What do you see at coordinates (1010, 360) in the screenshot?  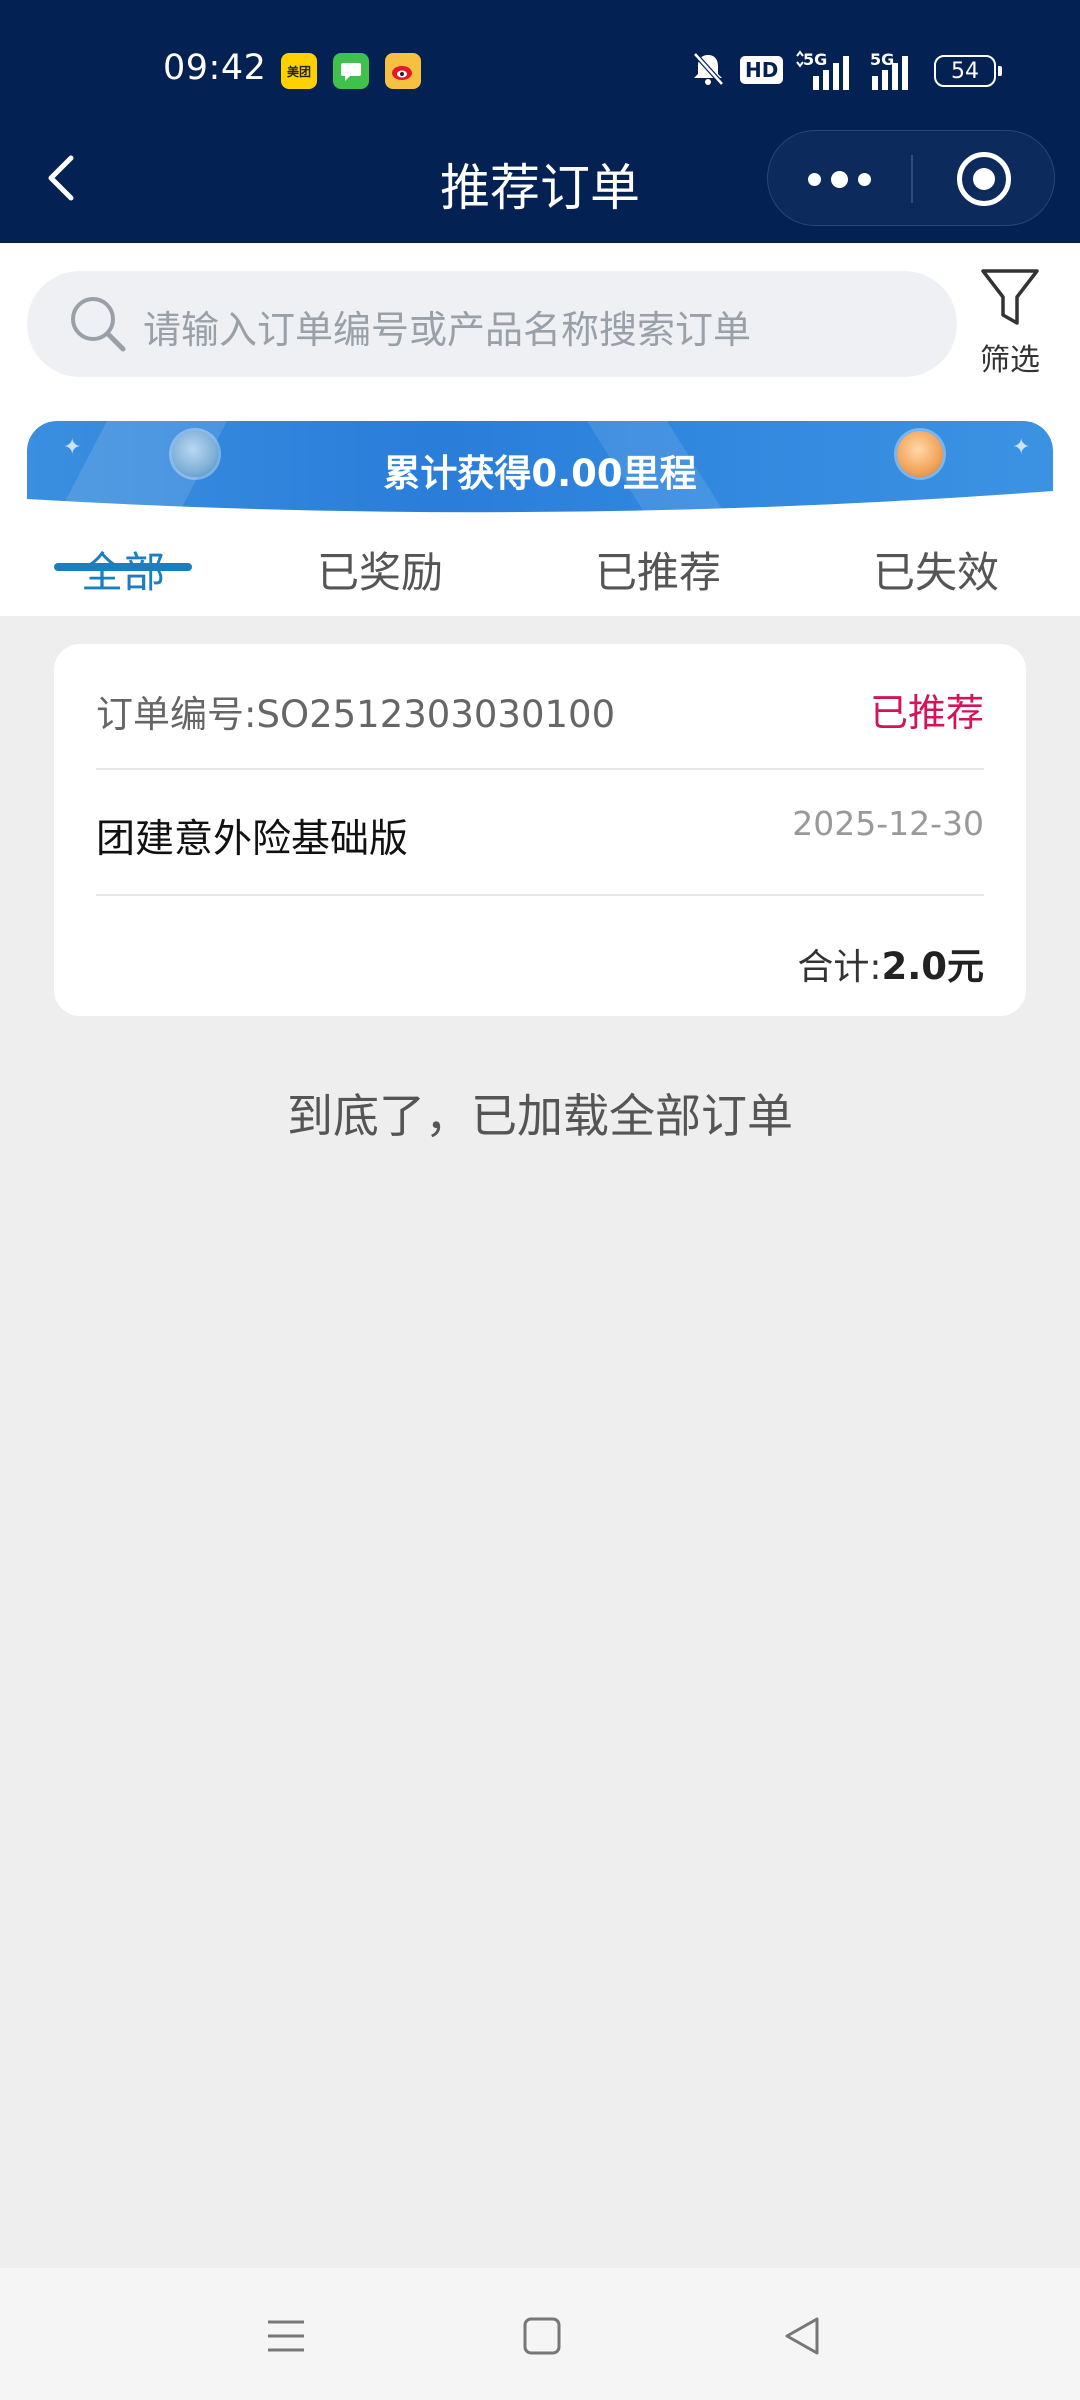 I see `filter-label: 筛选` at bounding box center [1010, 360].